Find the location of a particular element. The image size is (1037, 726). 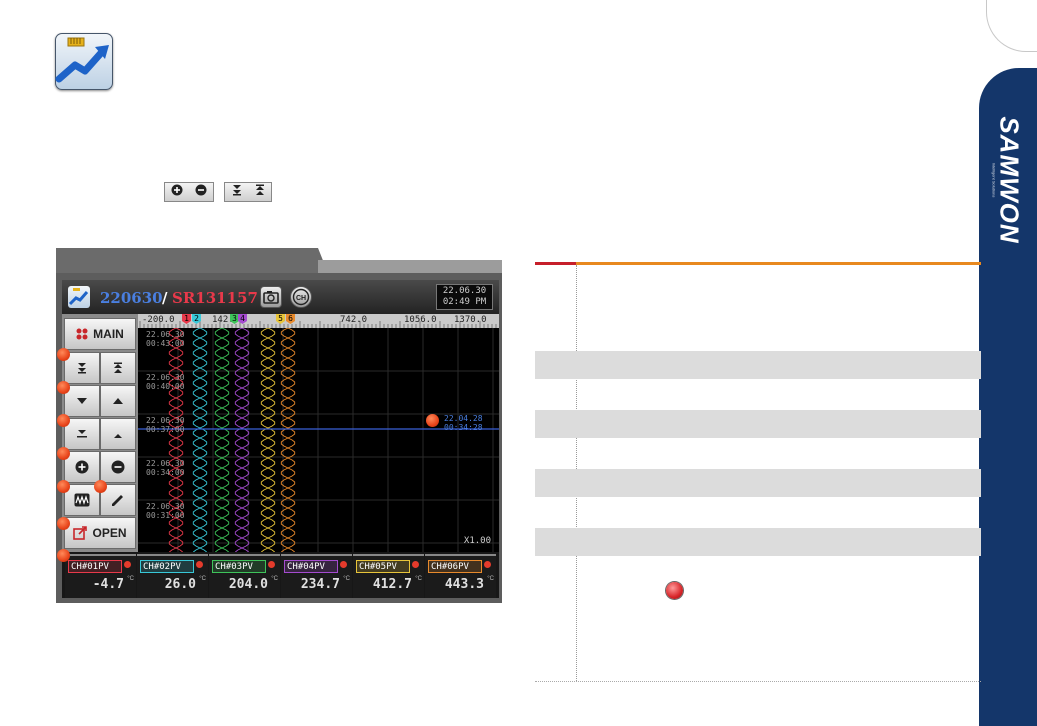

time-label: 22.06.30 00:37:00 is located at coordinates (165, 425).